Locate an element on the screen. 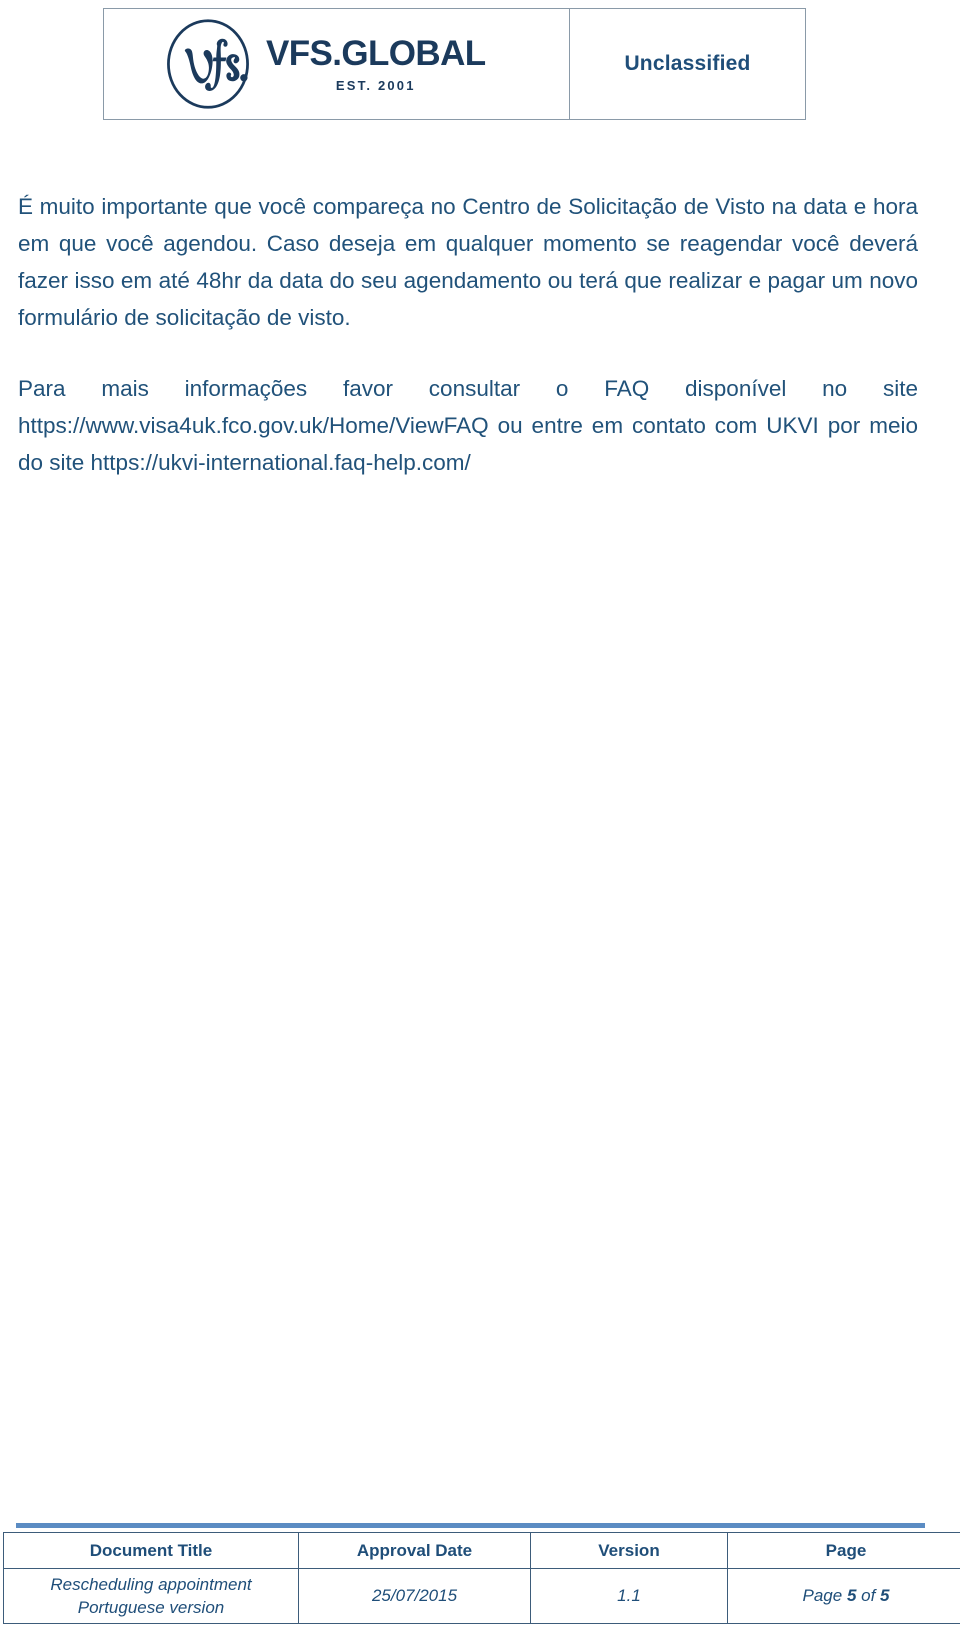  page-current: 5 is located at coordinates (851, 1595).